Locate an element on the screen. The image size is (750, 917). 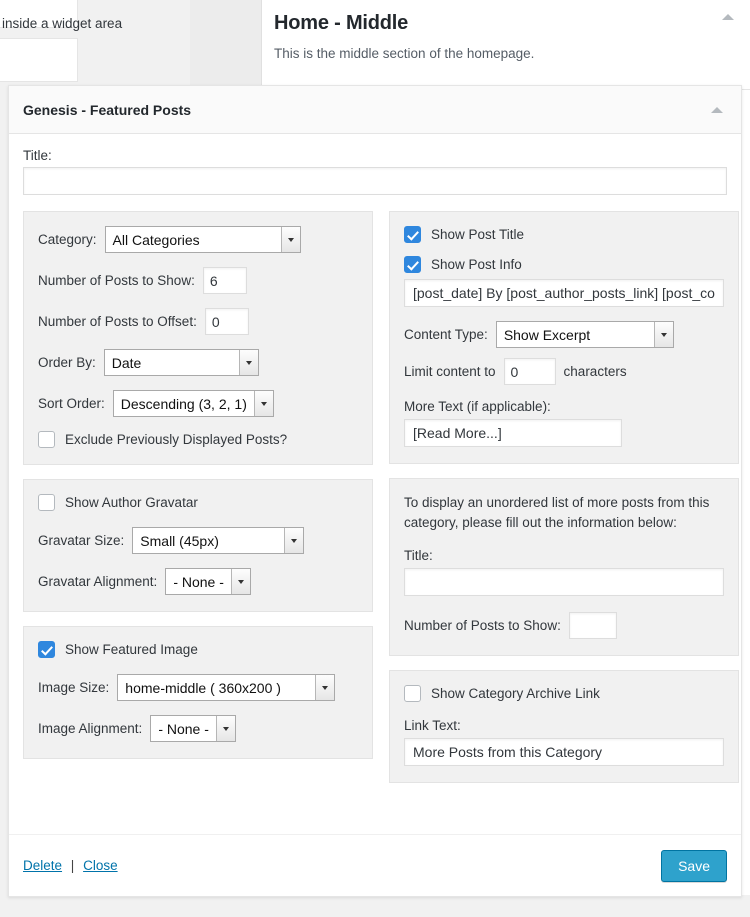
posts-to-offset-label: Number of Posts to Offset: is located at coordinates (117, 321).